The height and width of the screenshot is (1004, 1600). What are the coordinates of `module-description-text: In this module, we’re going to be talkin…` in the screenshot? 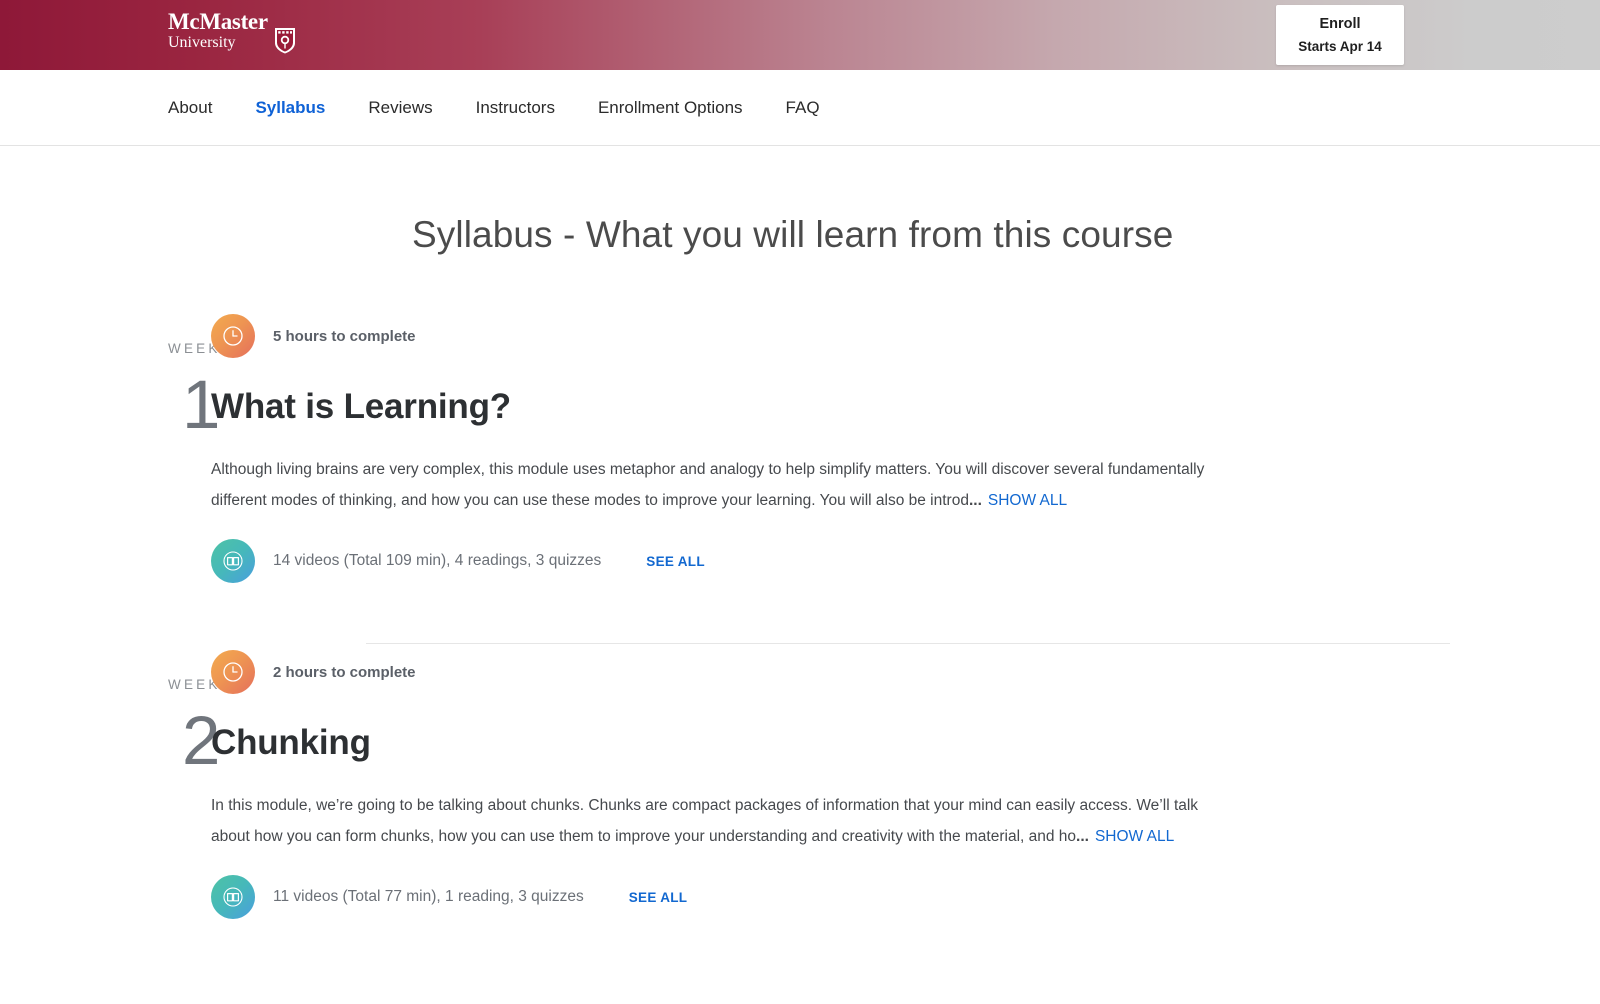 It's located at (705, 821).